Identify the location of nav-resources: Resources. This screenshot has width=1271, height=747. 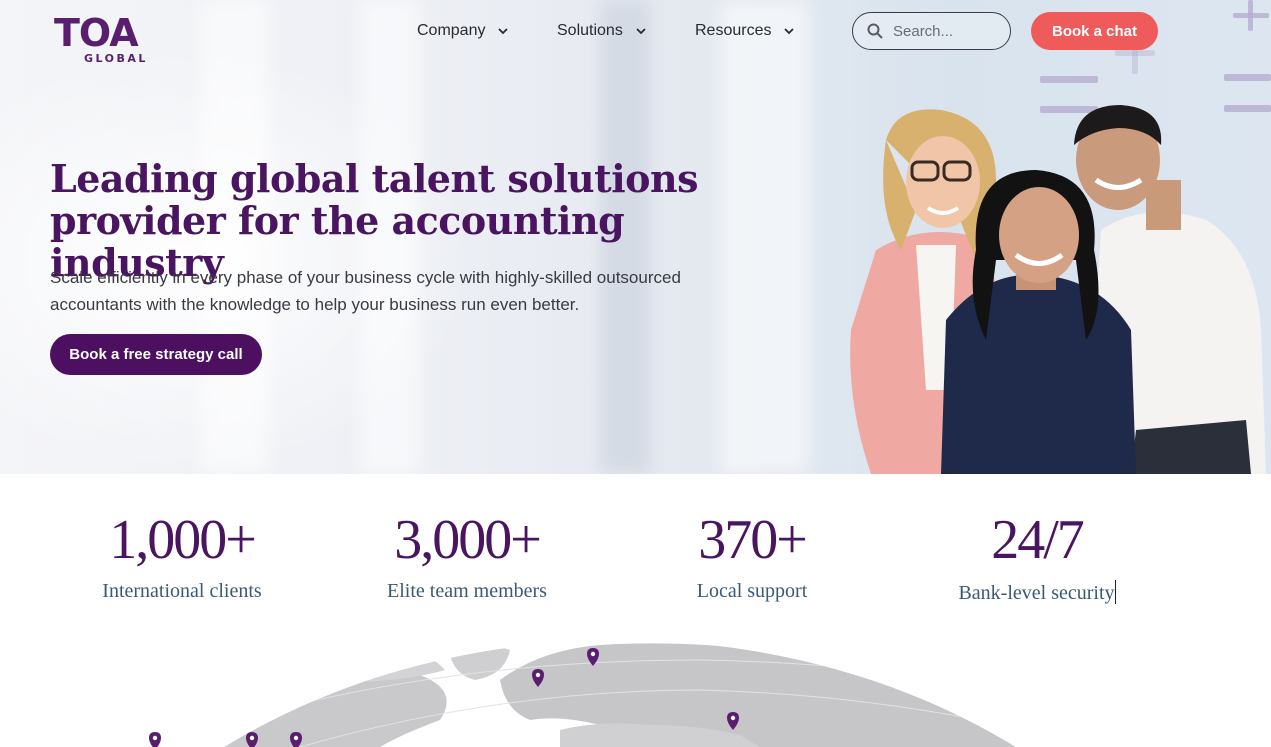
(745, 31).